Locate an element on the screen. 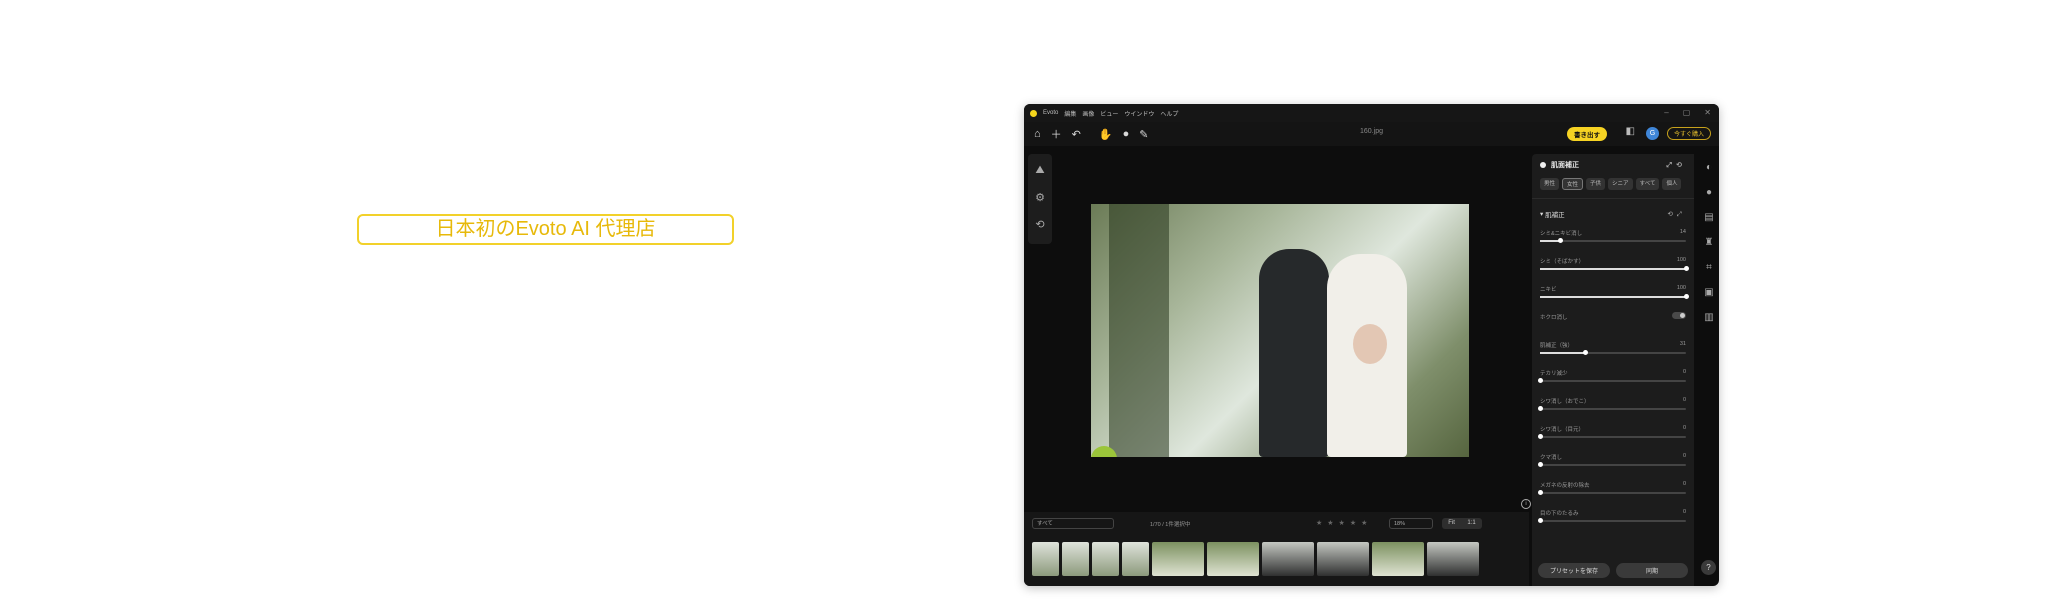 This screenshot has height=607, width=2048. menu-image: 画像 is located at coordinates (1088, 113).